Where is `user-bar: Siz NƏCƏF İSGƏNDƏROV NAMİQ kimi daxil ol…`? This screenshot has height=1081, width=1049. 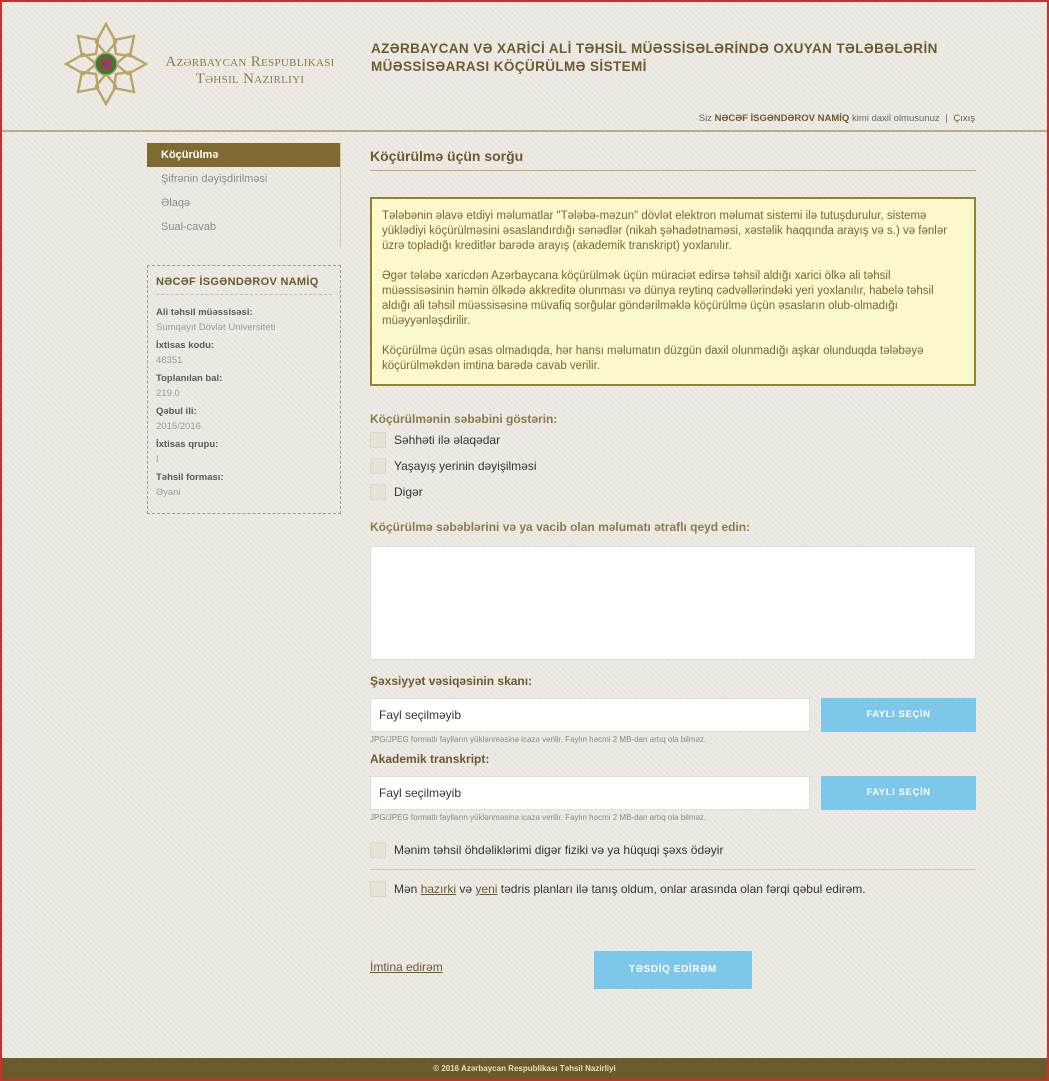
user-bar: Siz NƏCƏF İSGƏNDƏROV NAMİQ kimi daxil ol… is located at coordinates (837, 118).